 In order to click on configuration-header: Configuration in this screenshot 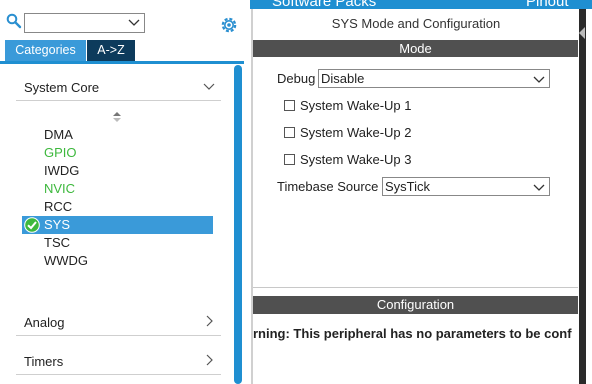, I will do `click(415, 305)`.